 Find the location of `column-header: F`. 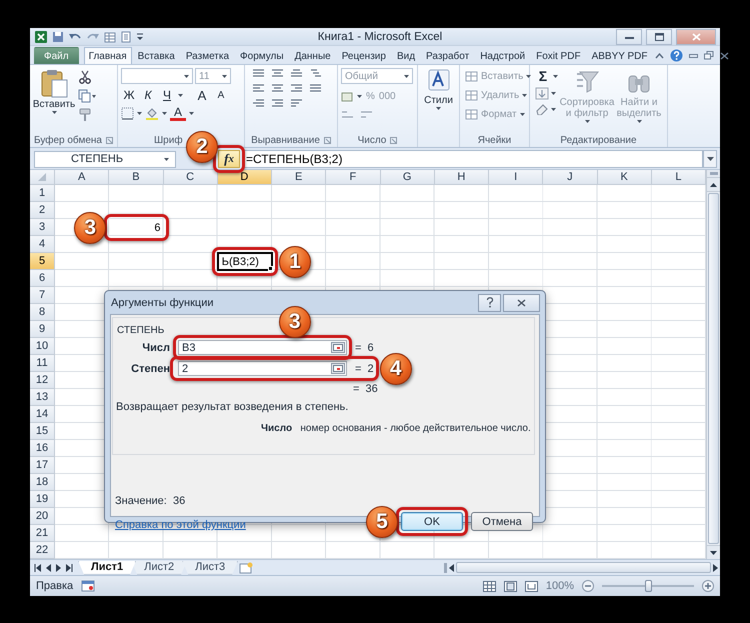

column-header: F is located at coordinates (353, 177).